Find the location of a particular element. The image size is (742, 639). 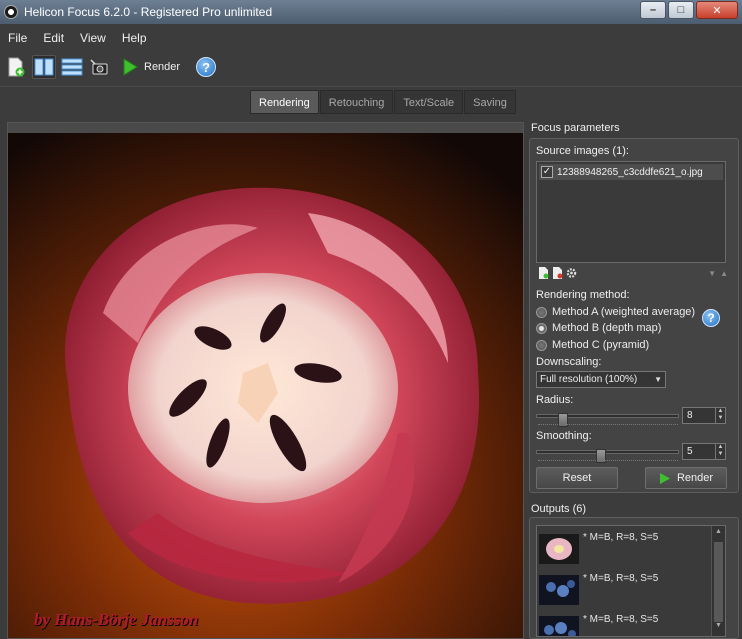

two-panes-icon is located at coordinates (44, 67).